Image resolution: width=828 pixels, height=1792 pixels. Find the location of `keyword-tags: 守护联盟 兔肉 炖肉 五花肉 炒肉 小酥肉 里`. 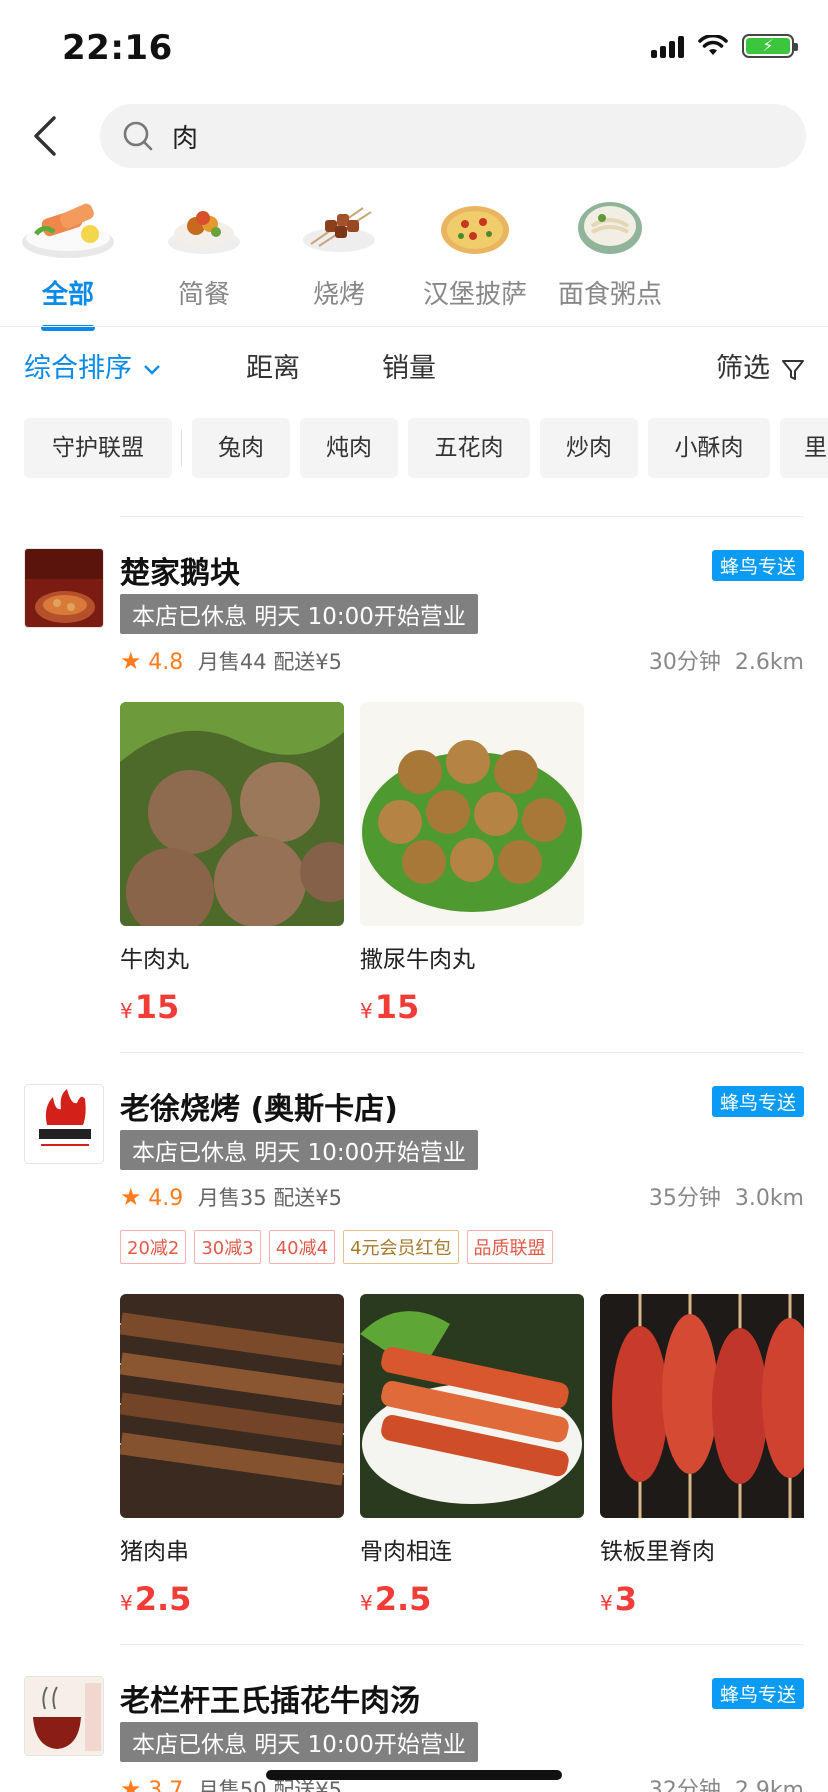

keyword-tags: 守护联盟 兔肉 炖肉 五花肉 炒肉 小酥肉 里 is located at coordinates (414, 448).